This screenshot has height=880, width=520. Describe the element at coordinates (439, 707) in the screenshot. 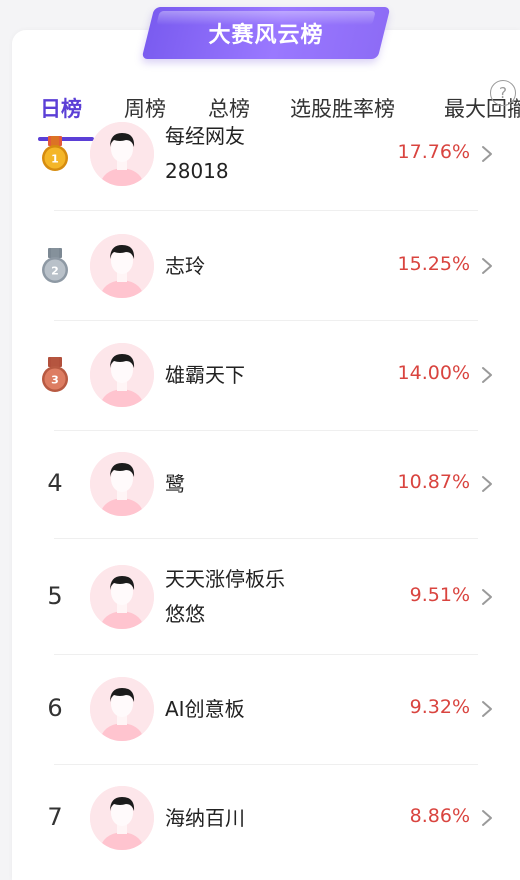

I see `return-percent: 9.32%` at that location.